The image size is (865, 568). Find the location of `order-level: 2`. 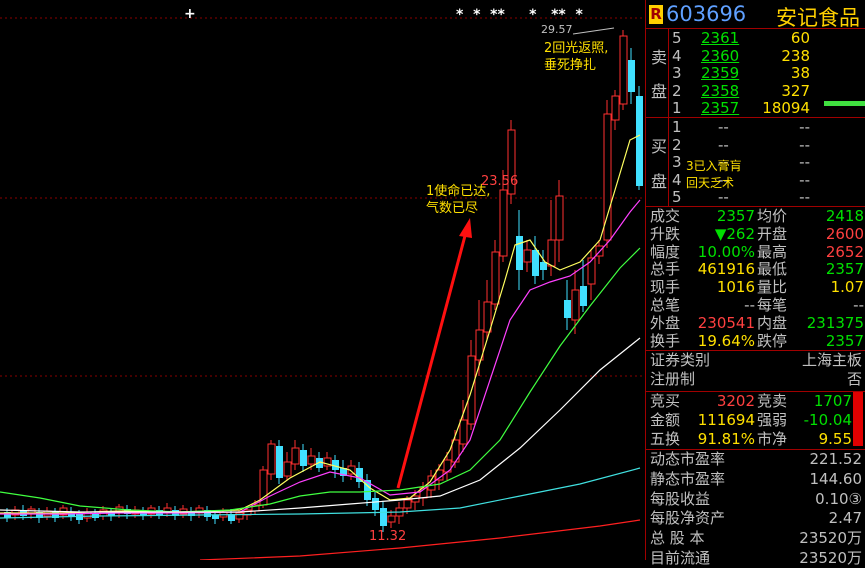

order-level: 2 is located at coordinates (677, 144).